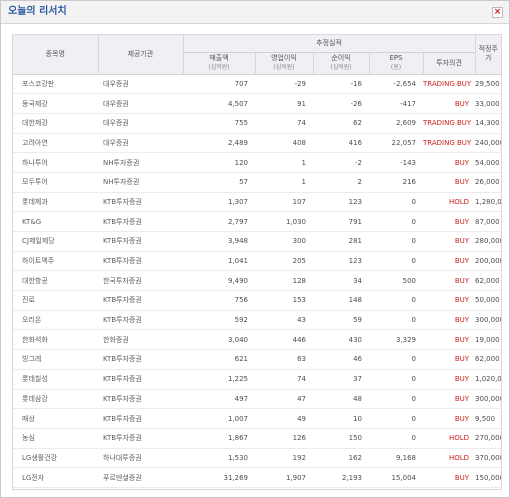 This screenshot has height=498, width=510. What do you see at coordinates (284, 458) in the screenshot?
I see `op-profit-value: 192` at bounding box center [284, 458].